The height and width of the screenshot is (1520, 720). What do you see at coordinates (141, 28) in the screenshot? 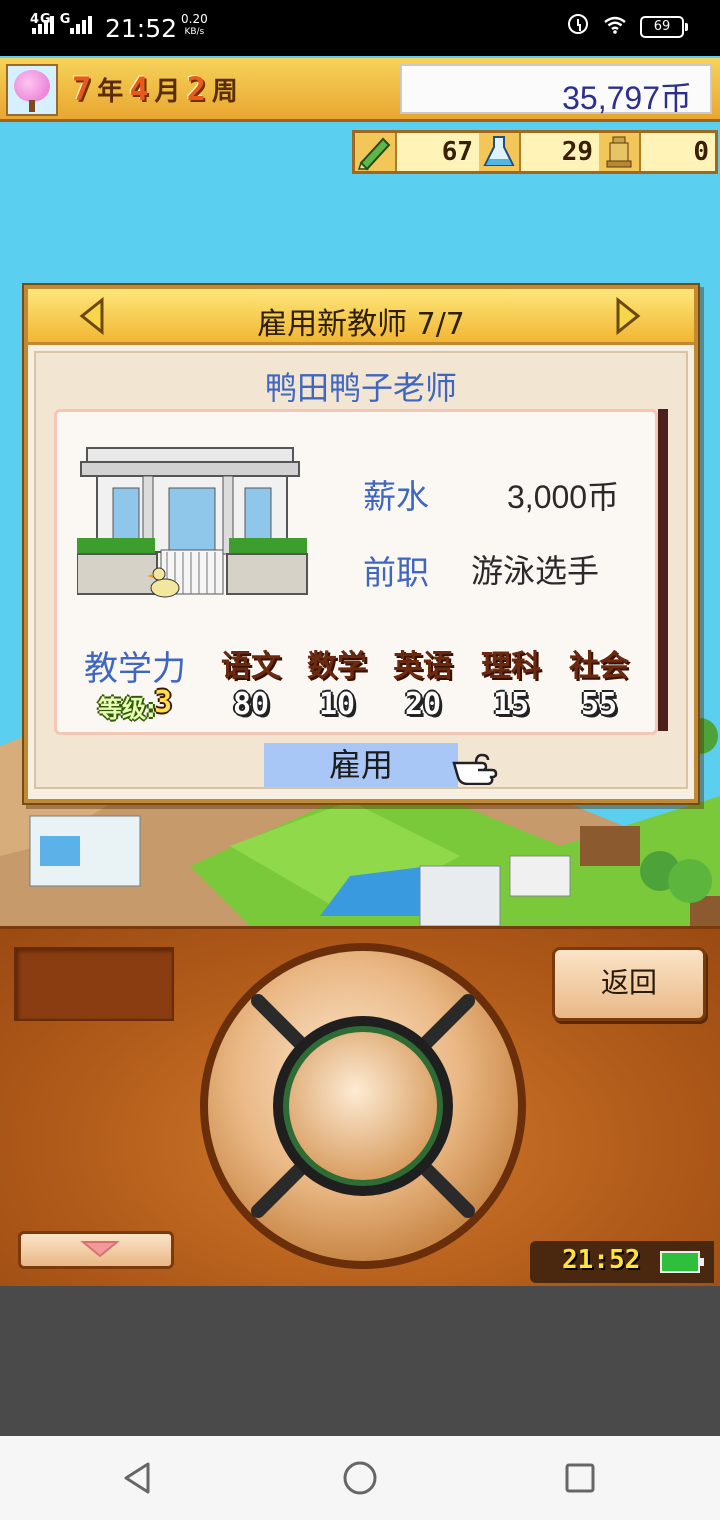
I see `status-time: 21:52` at bounding box center [141, 28].